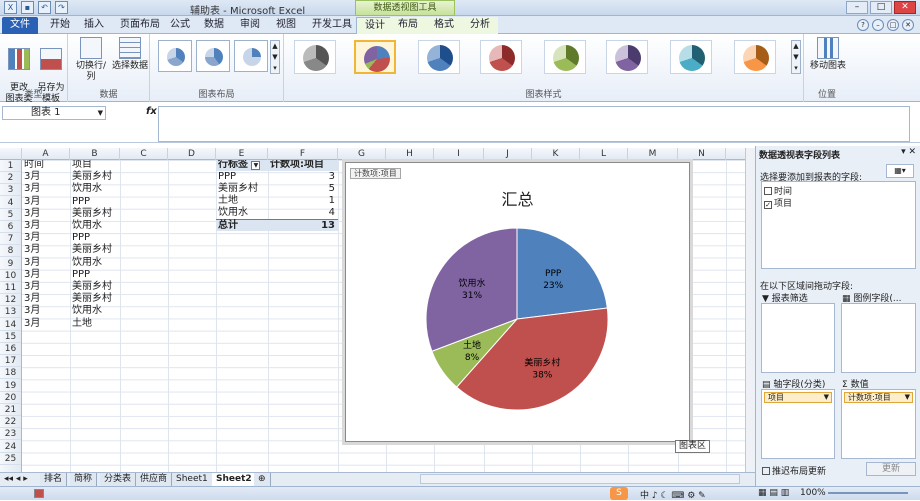  I want to click on field-item-project: ✓ 项目, so click(778, 202).